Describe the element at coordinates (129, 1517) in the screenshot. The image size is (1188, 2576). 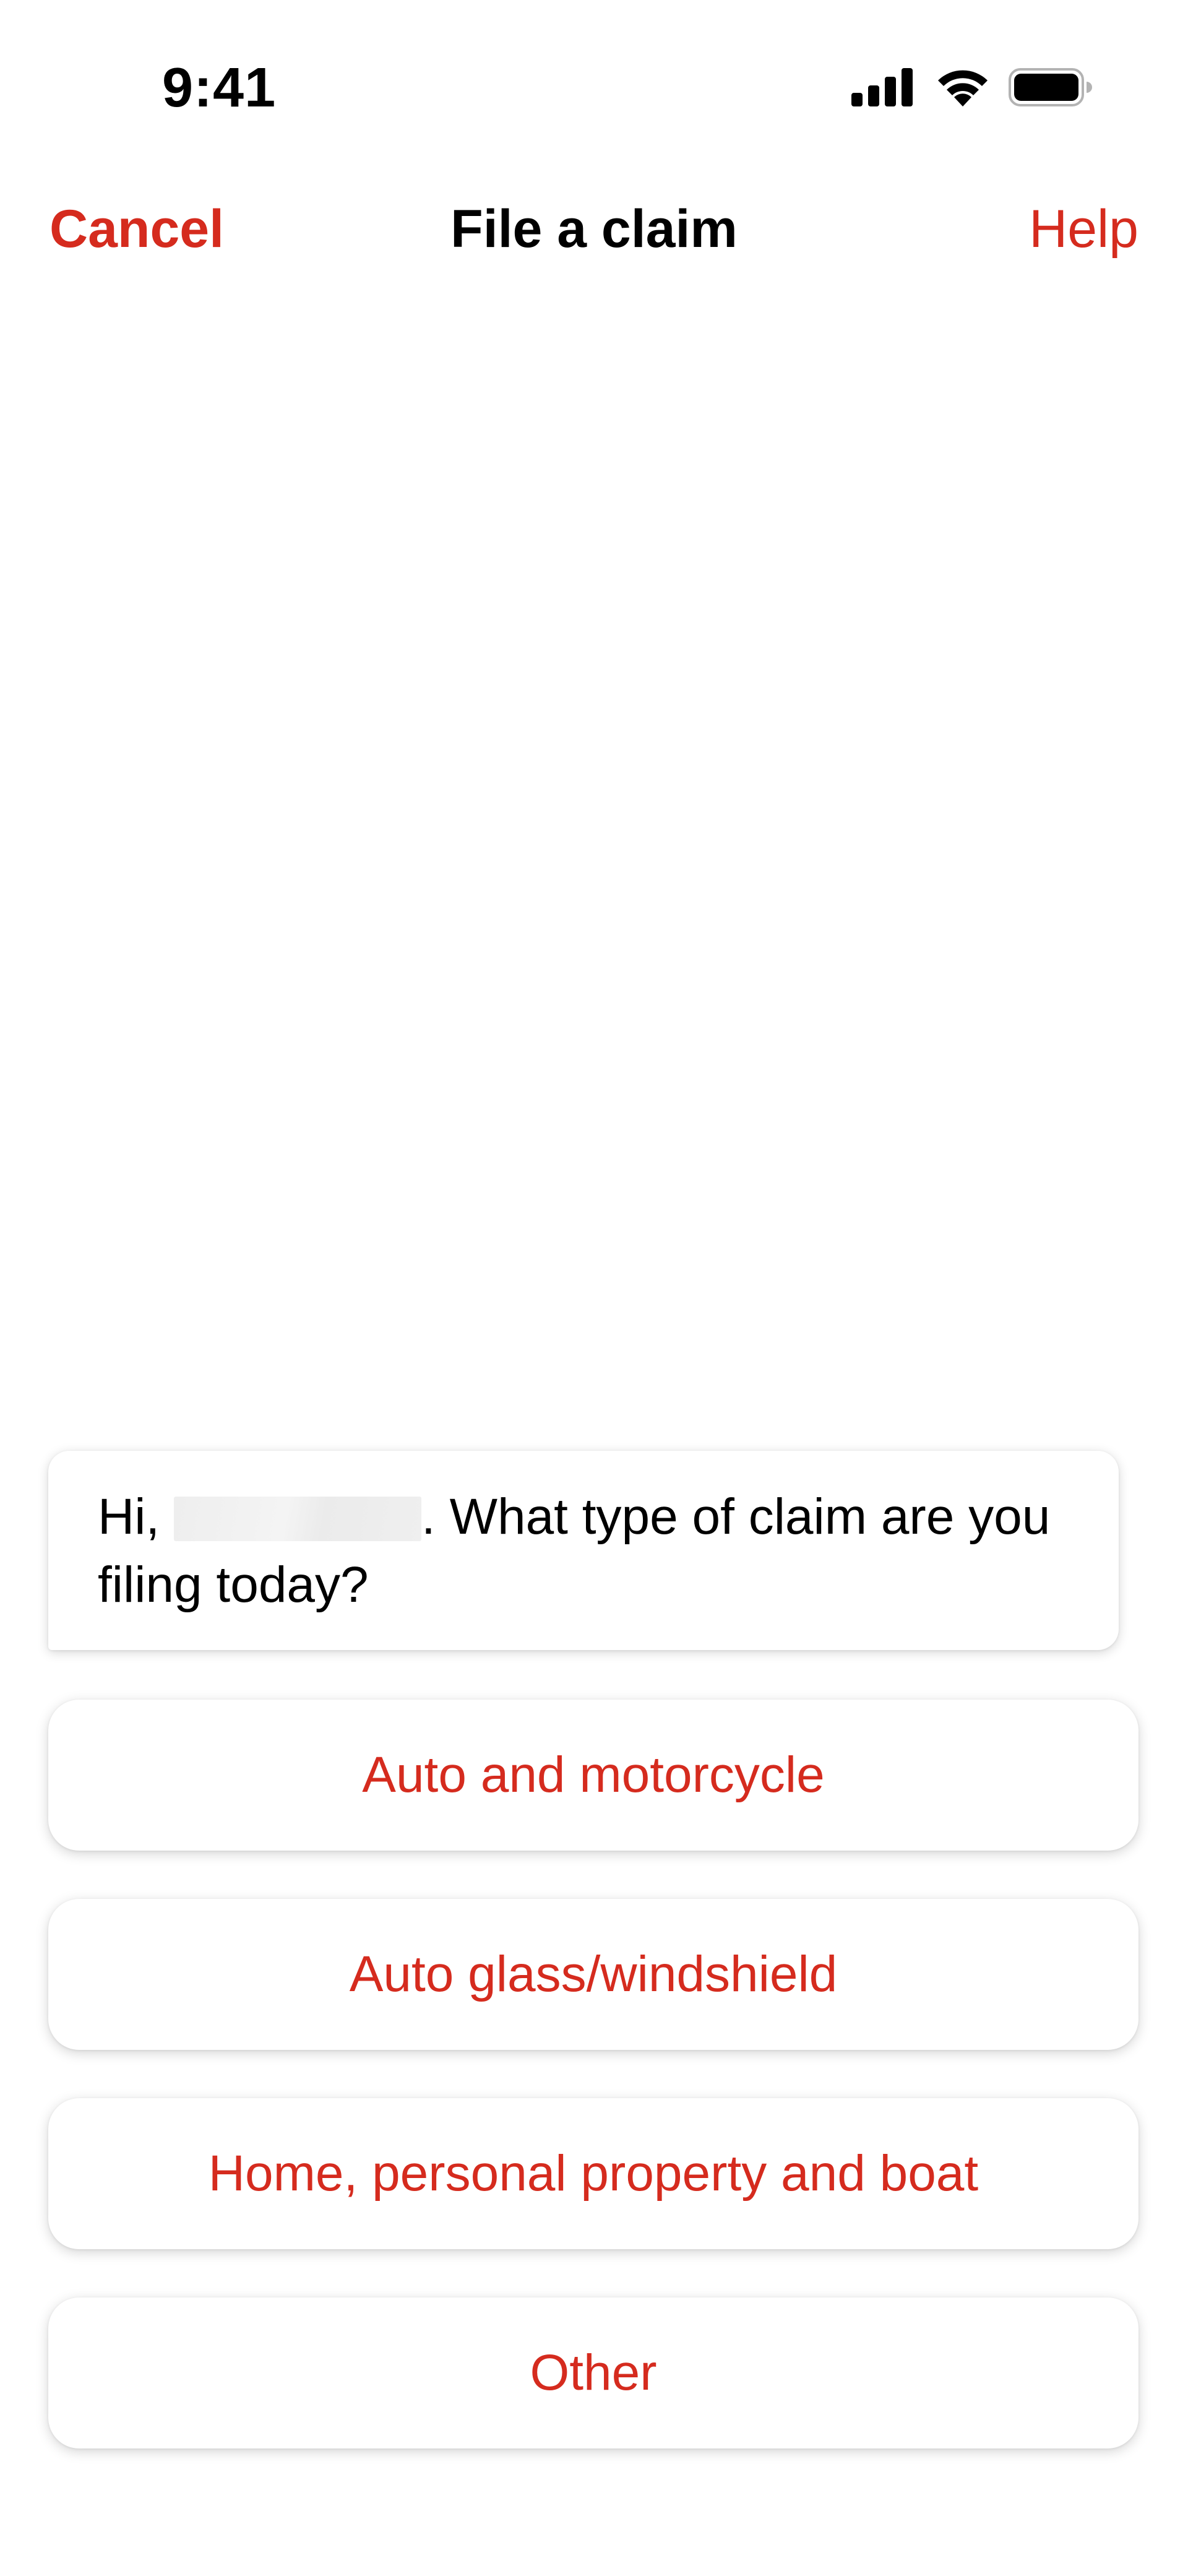
I see `greeting-prefix: Hi,` at that location.